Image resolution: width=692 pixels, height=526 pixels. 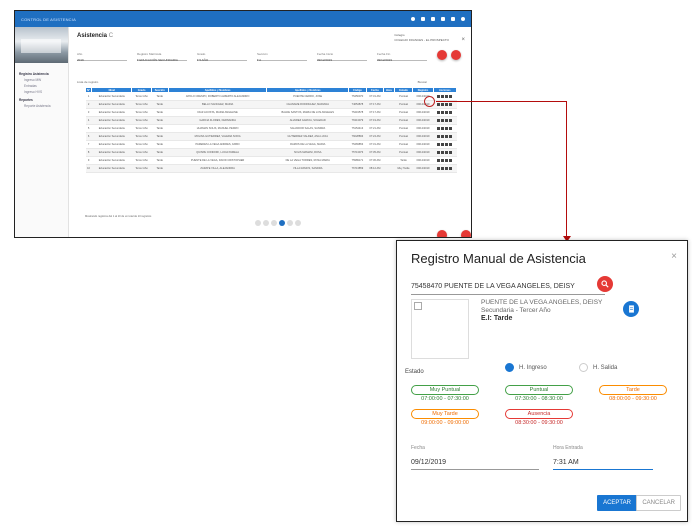 I want to click on status-chip: Puntual, so click(x=539, y=390).